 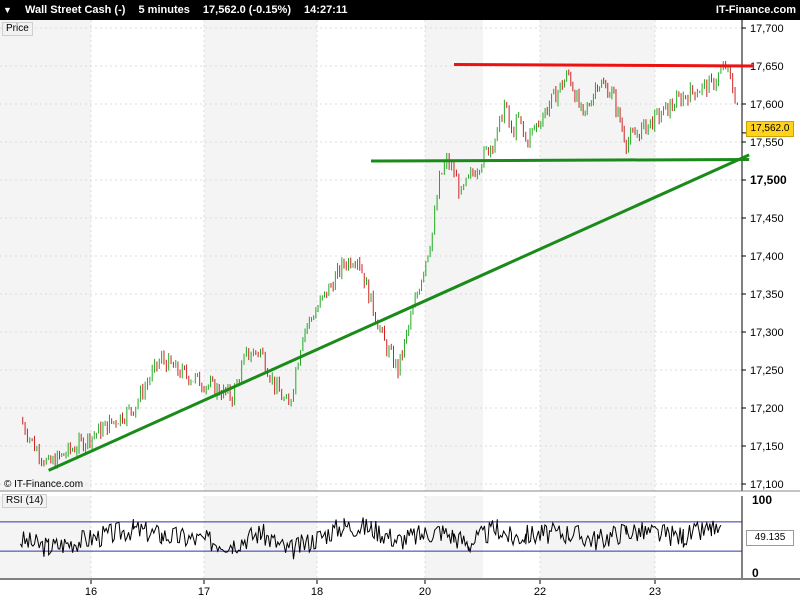 I want to click on resistance-line, so click(x=603, y=65).